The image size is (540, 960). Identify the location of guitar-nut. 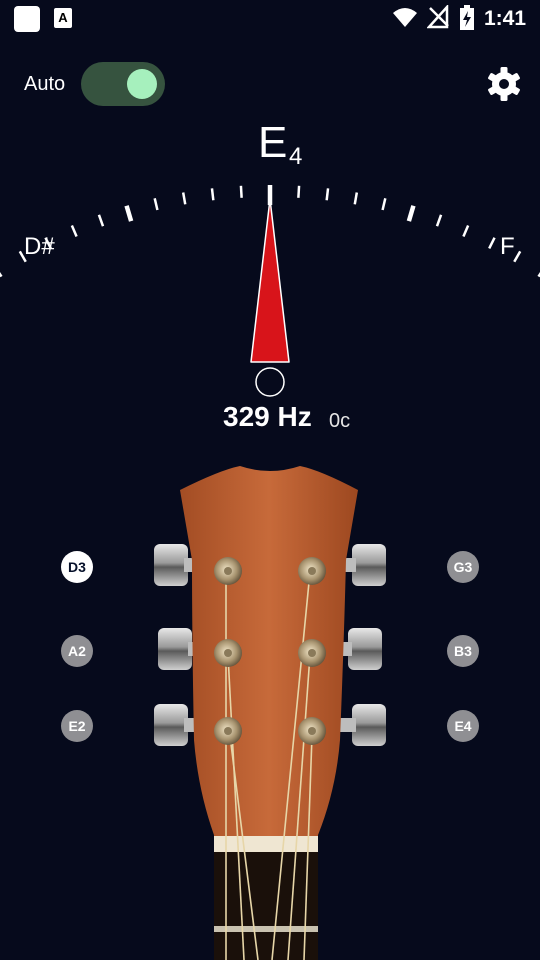
(266, 844).